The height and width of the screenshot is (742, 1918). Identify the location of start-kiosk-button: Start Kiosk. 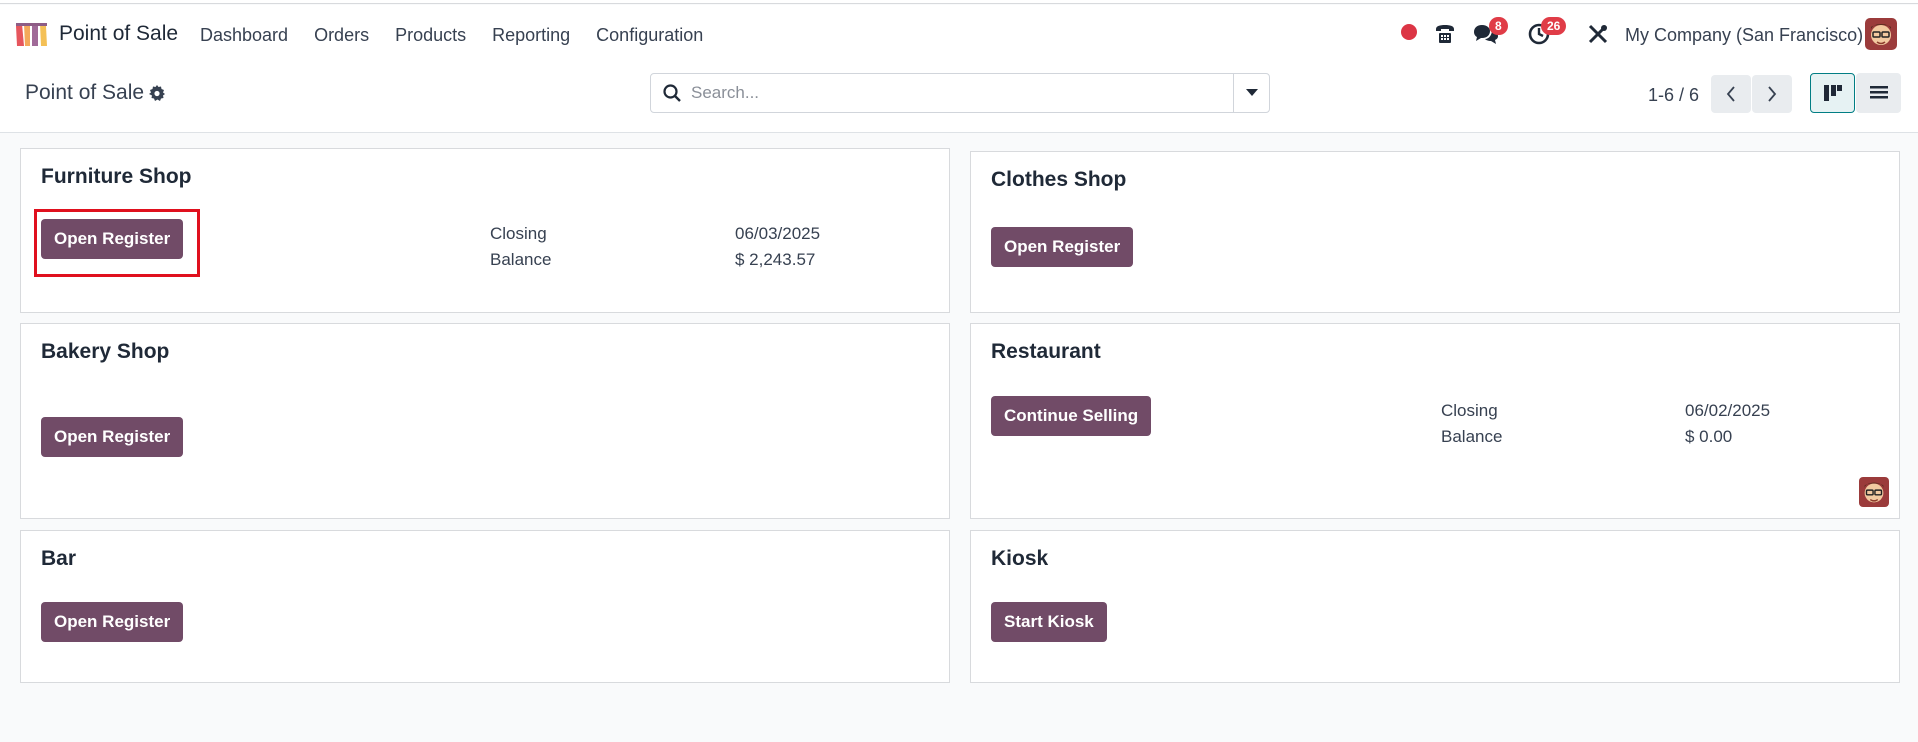
(1049, 622).